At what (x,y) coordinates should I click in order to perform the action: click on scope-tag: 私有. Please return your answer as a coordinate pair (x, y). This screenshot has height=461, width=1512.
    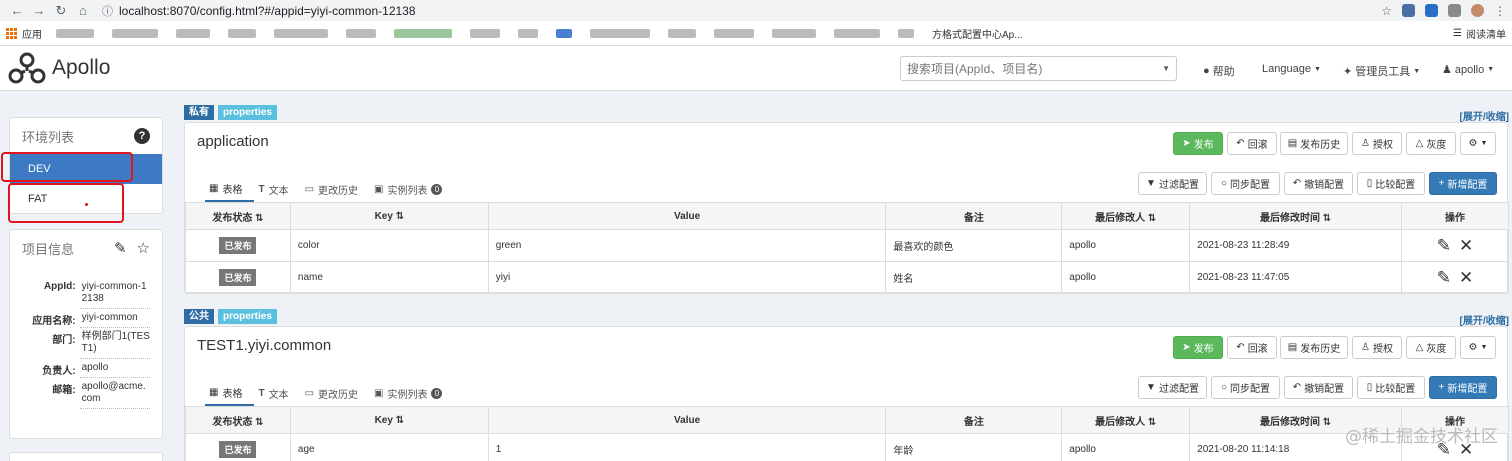
    Looking at the image, I should click on (199, 112).